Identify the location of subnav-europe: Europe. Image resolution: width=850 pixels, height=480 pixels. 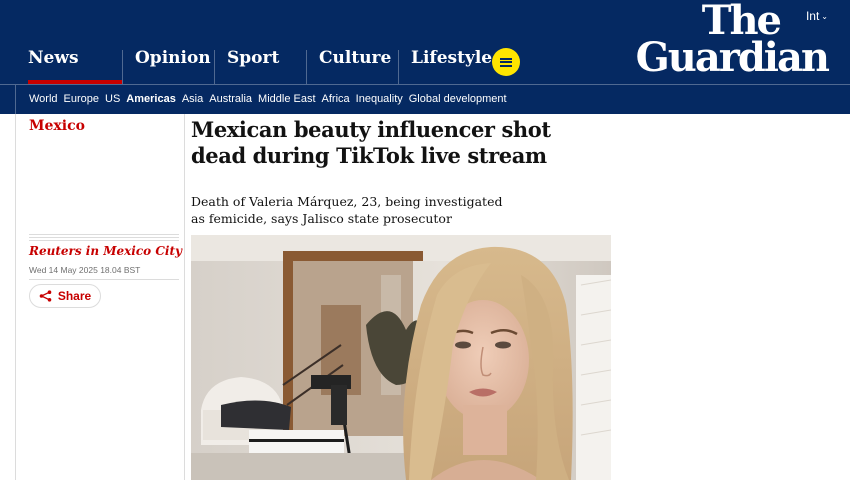
(81, 99).